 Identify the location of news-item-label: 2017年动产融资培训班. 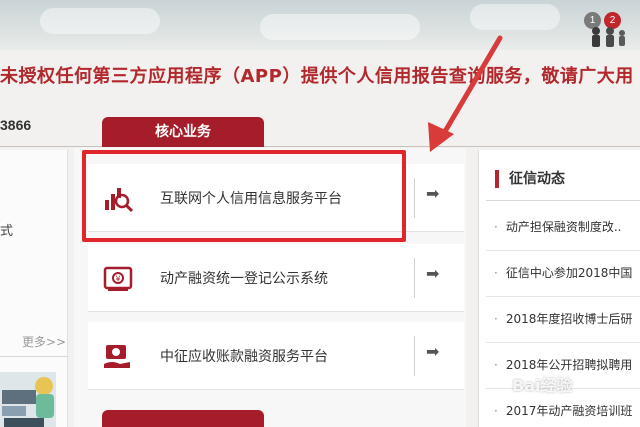
(569, 411).